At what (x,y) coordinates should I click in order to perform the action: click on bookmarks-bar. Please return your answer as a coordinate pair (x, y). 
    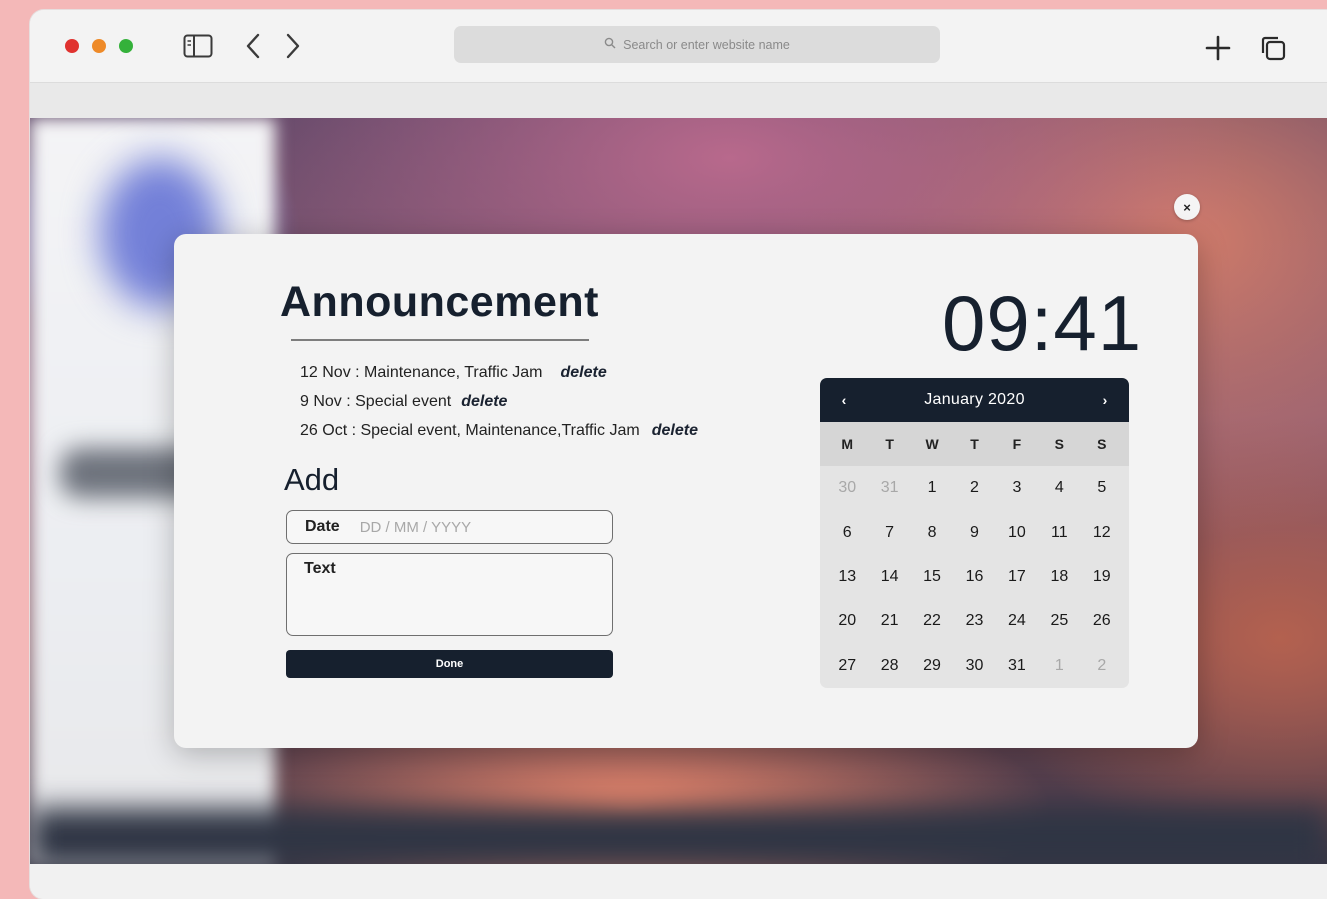
    Looking at the image, I should click on (678, 100).